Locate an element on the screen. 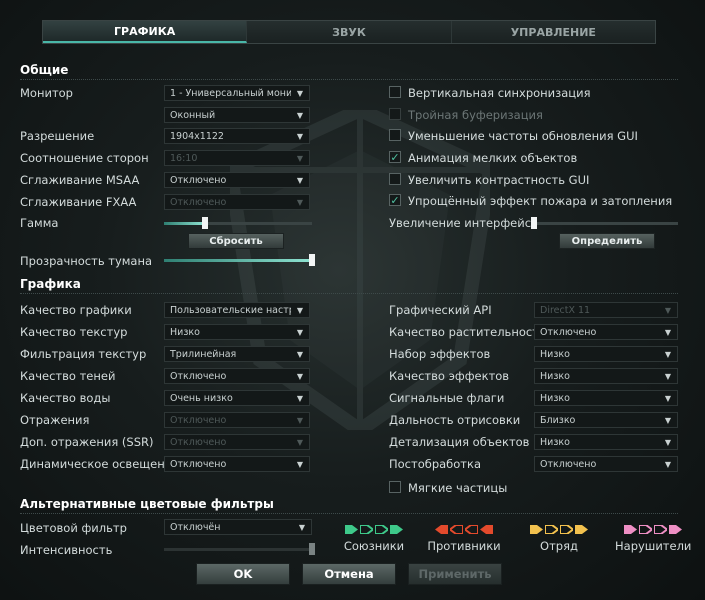 This screenshot has width=705, height=600. detect-button: Определить is located at coordinates (607, 241).